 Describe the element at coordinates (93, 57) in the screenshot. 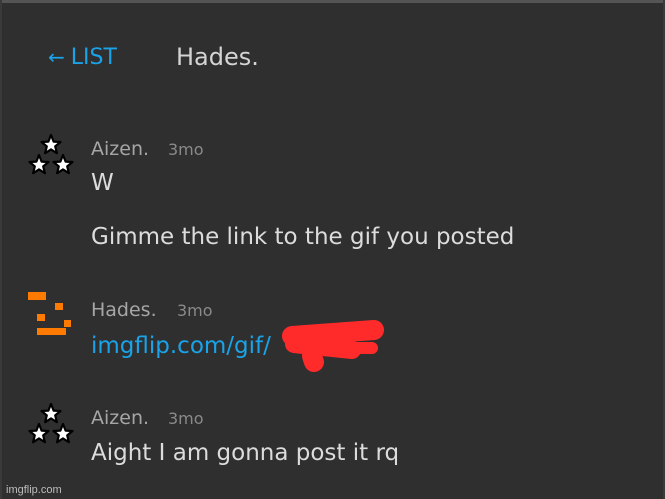

I see `back-label: LIST` at that location.